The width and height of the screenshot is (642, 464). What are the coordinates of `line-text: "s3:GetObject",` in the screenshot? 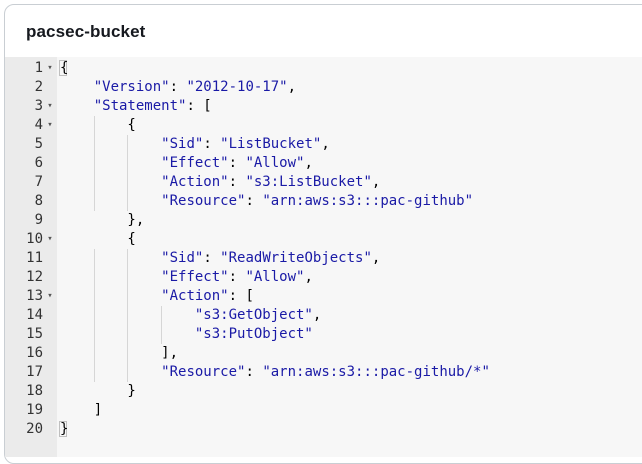 It's located at (190, 315).